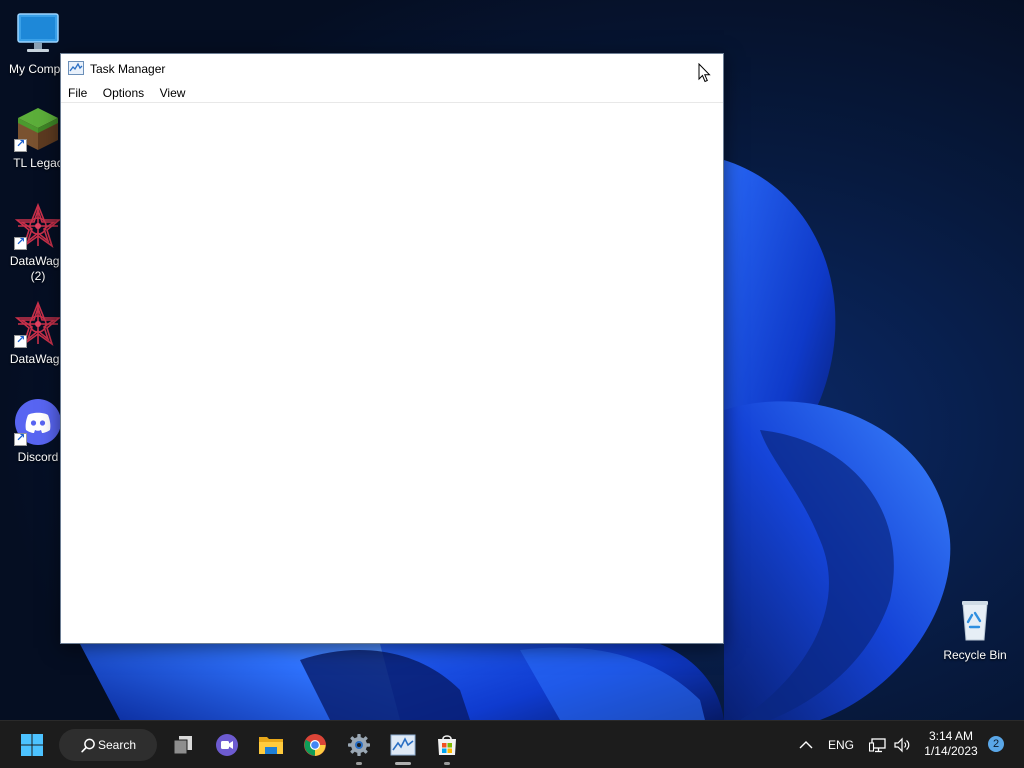  What do you see at coordinates (392, 69) in the screenshot?
I see `window-titlebar: Task Manager` at bounding box center [392, 69].